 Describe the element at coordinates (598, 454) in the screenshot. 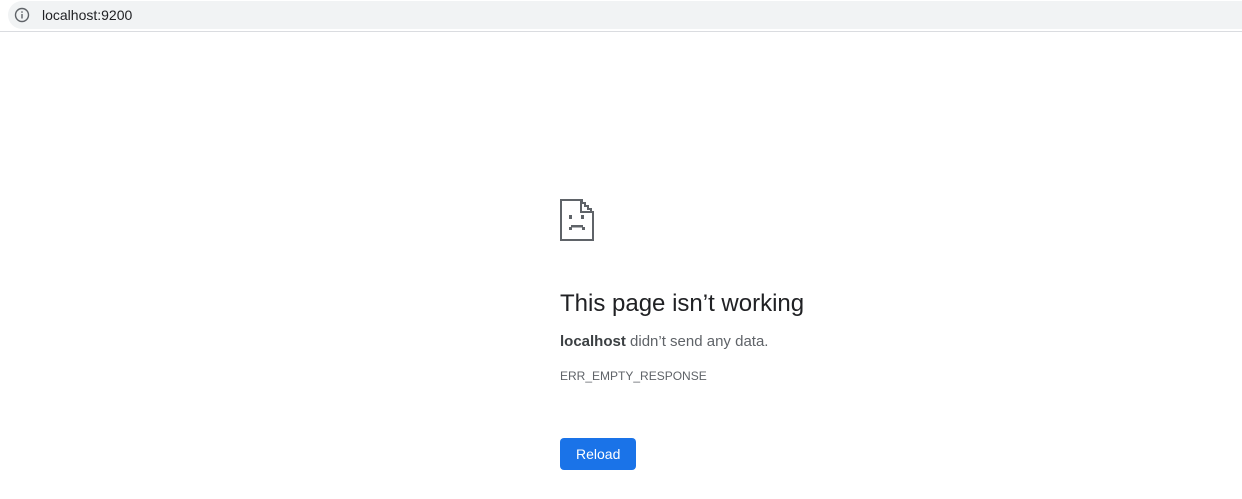

I see `reload-button: Reload` at that location.